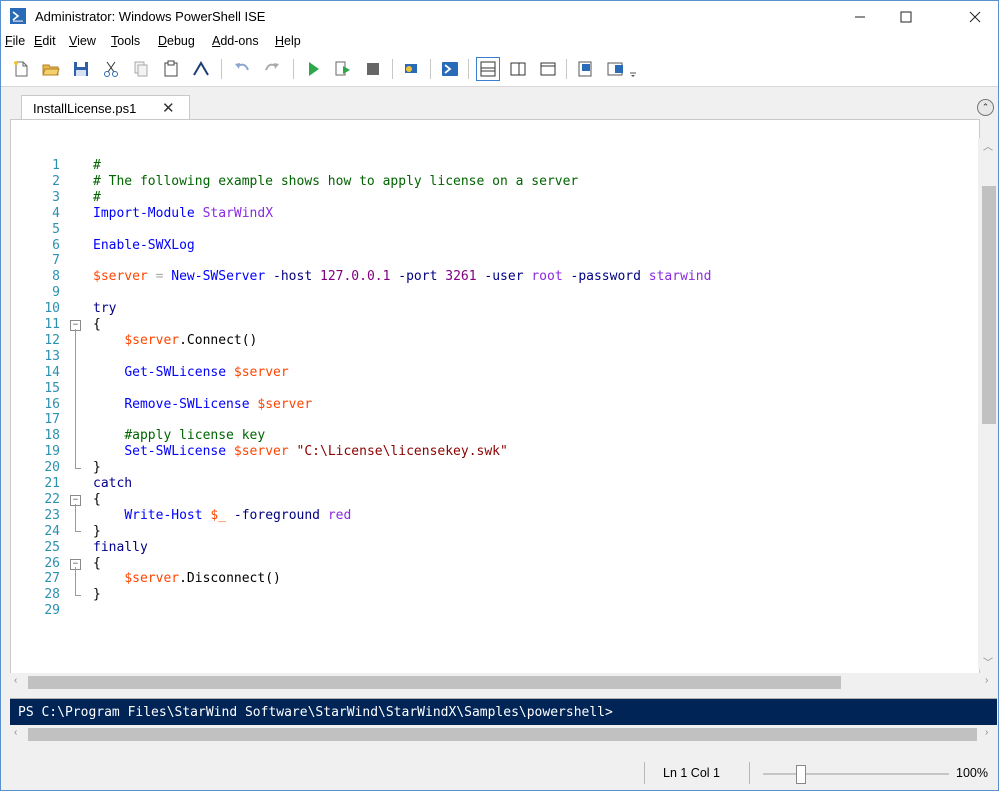 Image resolution: width=999 pixels, height=791 pixels. What do you see at coordinates (163, 213) in the screenshot?
I see `code-line: 4 Import-Module StarWindX` at bounding box center [163, 213].